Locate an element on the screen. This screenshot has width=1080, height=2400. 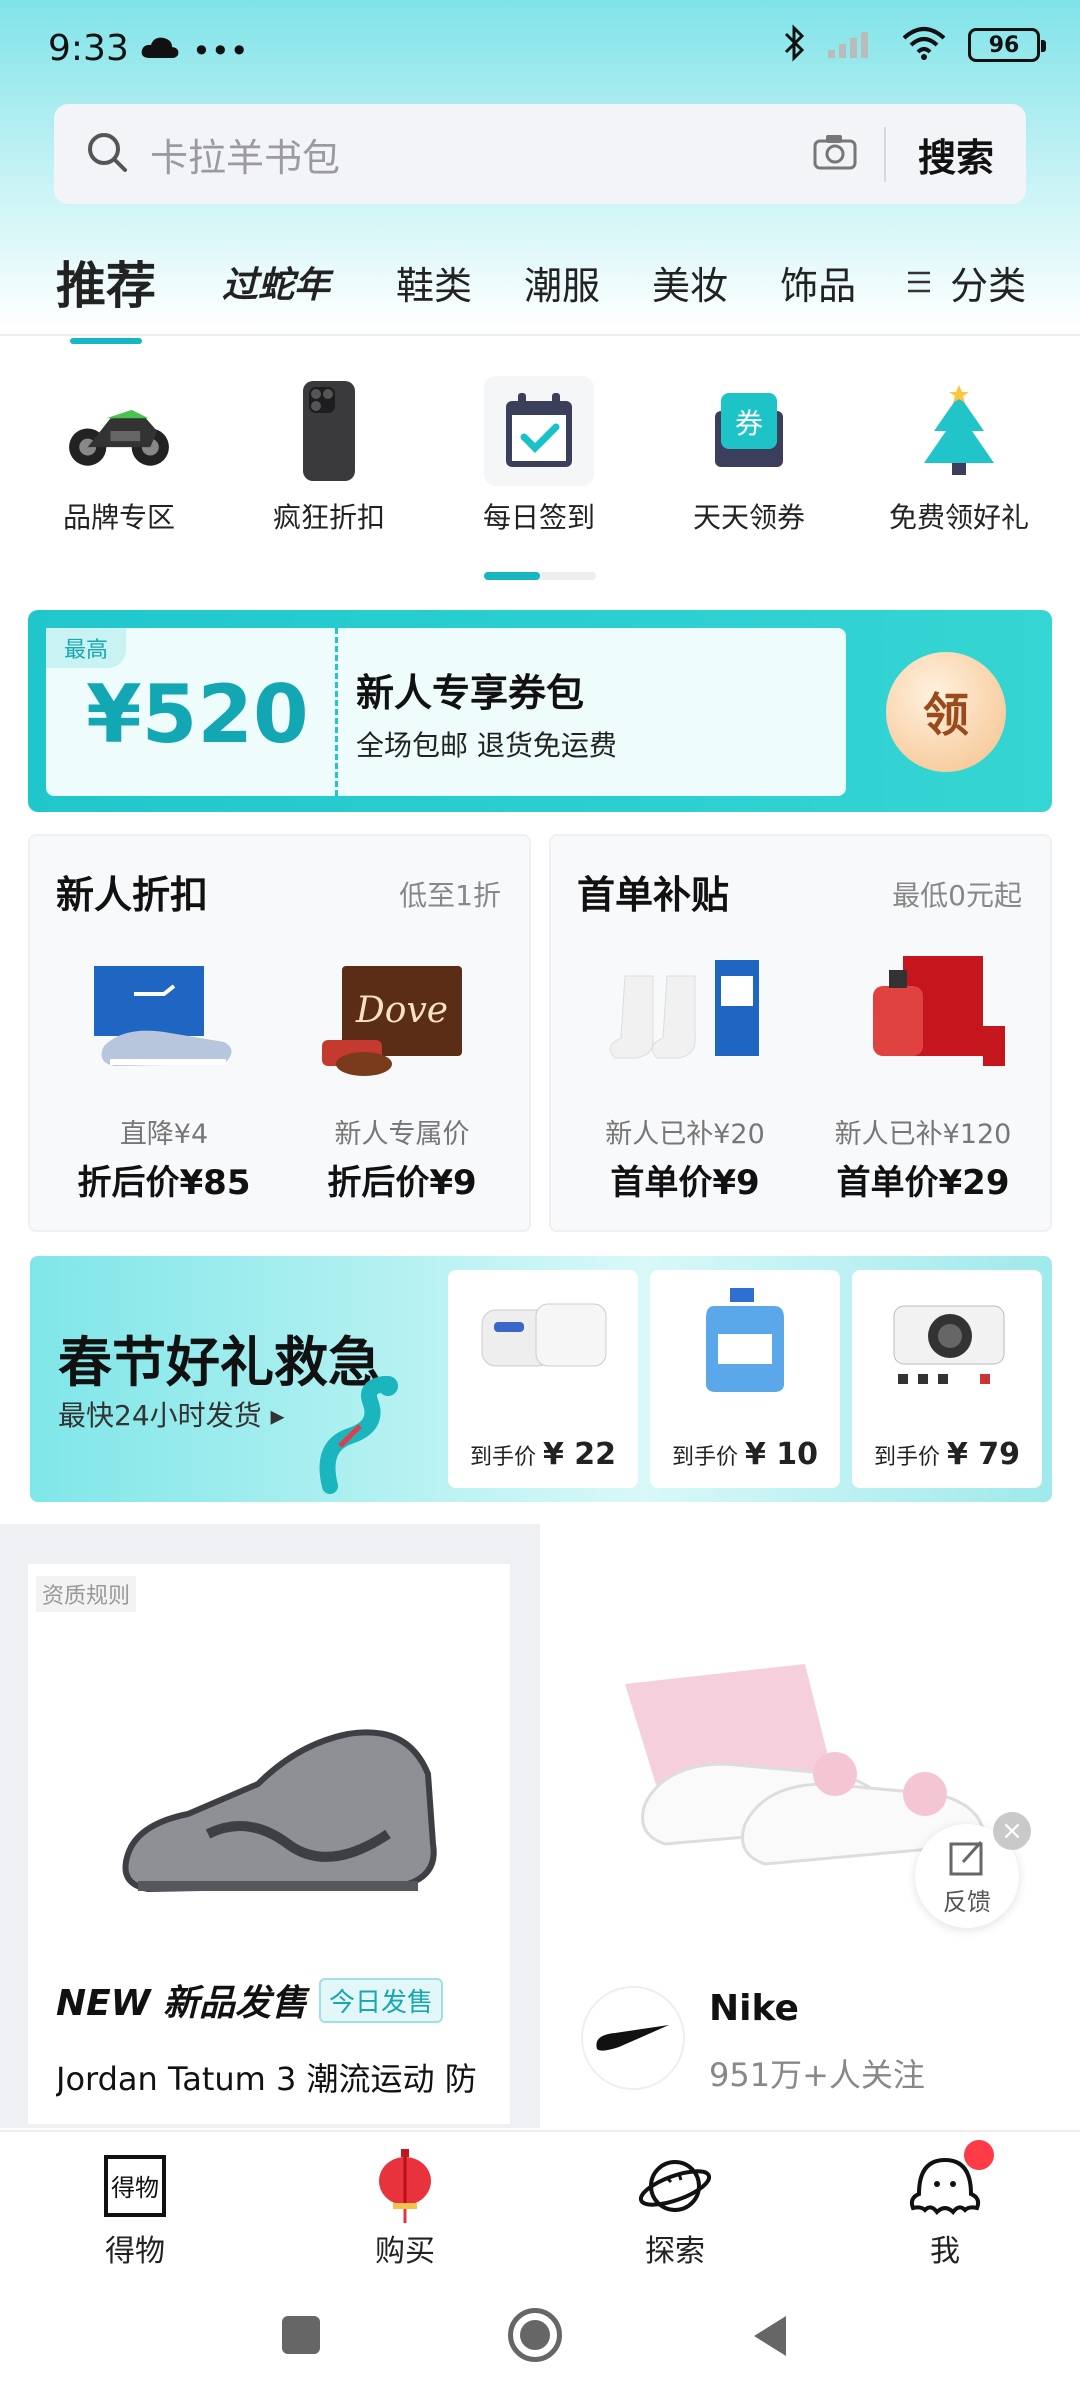
category-tabs: 推荐 过蛇年 鞋类 潮服 美妆 饰品 分类 is located at coordinates (540, 287).